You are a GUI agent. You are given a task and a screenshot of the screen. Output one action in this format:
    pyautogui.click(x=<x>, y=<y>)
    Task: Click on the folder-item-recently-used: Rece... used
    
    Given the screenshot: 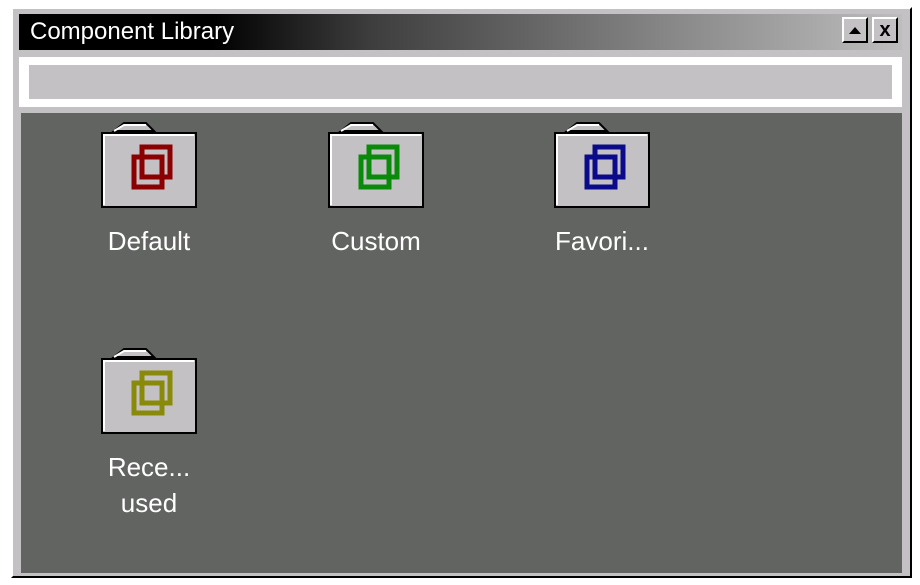 What is the action you would take?
    pyautogui.click(x=149, y=434)
    